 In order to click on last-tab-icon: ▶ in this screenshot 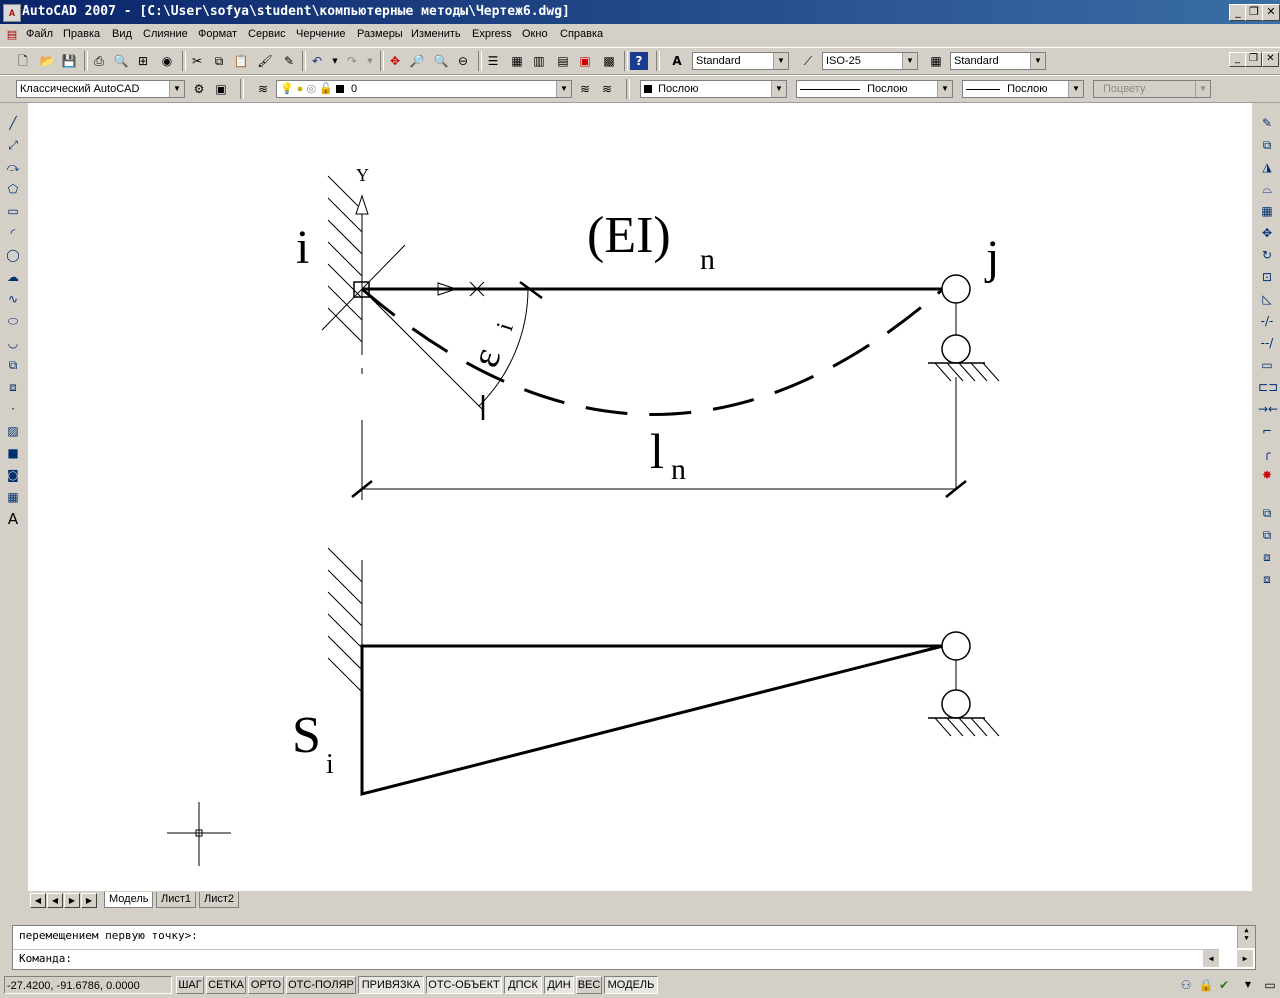, I will do `click(89, 900)`.